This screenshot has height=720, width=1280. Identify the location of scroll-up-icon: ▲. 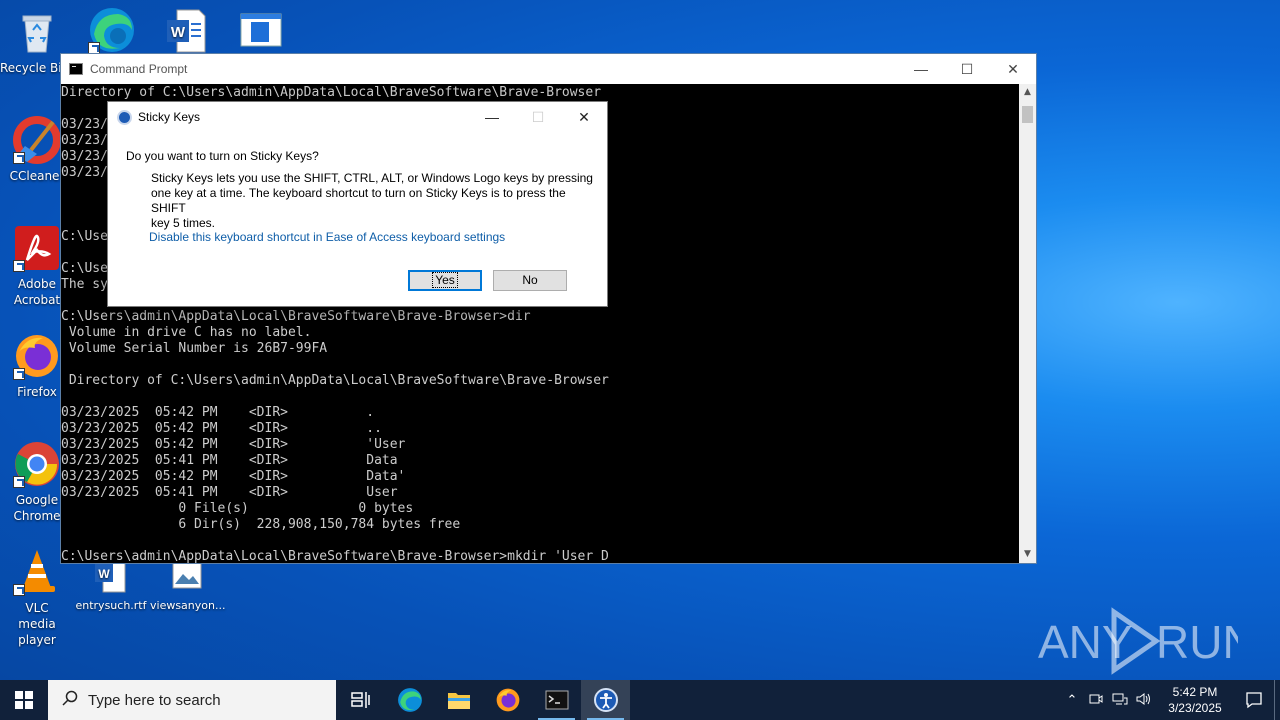
(1027, 92).